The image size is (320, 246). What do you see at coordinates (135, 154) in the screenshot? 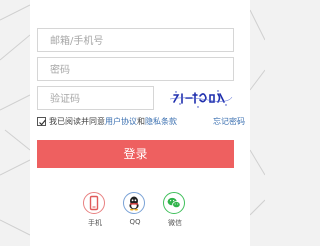
I see `login-button: 登录` at bounding box center [135, 154].